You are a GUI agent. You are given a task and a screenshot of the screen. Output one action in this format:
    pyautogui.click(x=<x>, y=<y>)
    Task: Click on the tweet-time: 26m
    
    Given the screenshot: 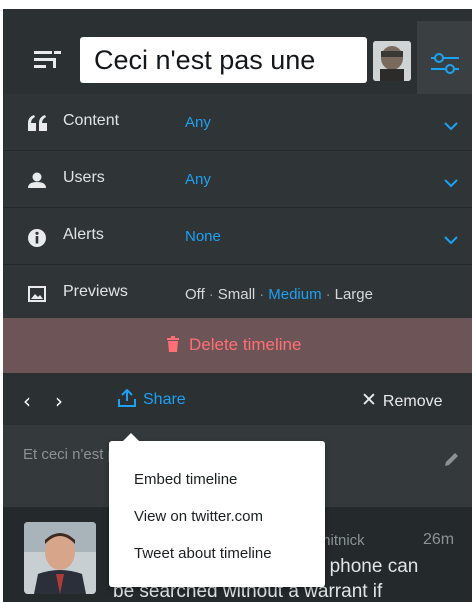 What is the action you would take?
    pyautogui.click(x=438, y=540)
    